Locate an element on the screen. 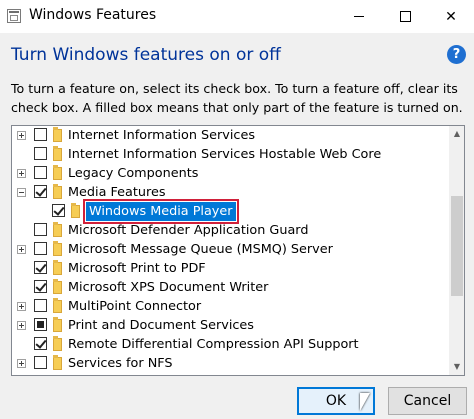 Image resolution: width=474 pixels, height=419 pixels. feature-label: Microsoft XPS Document Writer is located at coordinates (168, 287).